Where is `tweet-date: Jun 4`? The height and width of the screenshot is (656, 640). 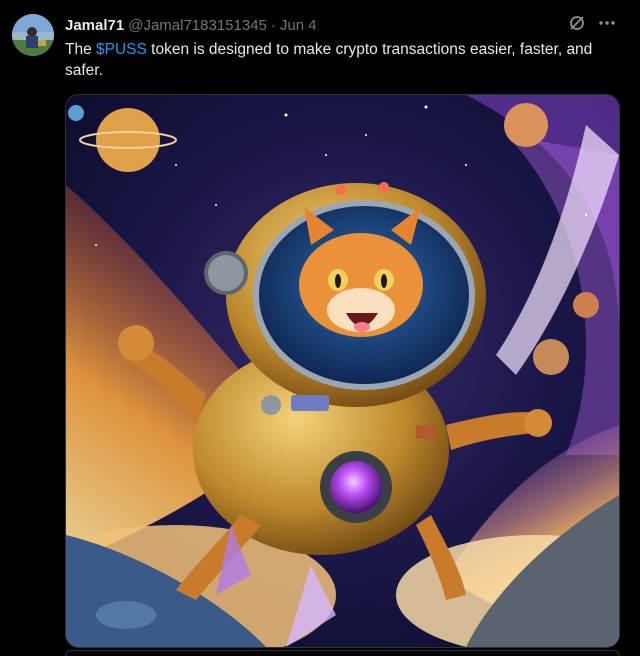
tweet-date: Jun 4 is located at coordinates (298, 25).